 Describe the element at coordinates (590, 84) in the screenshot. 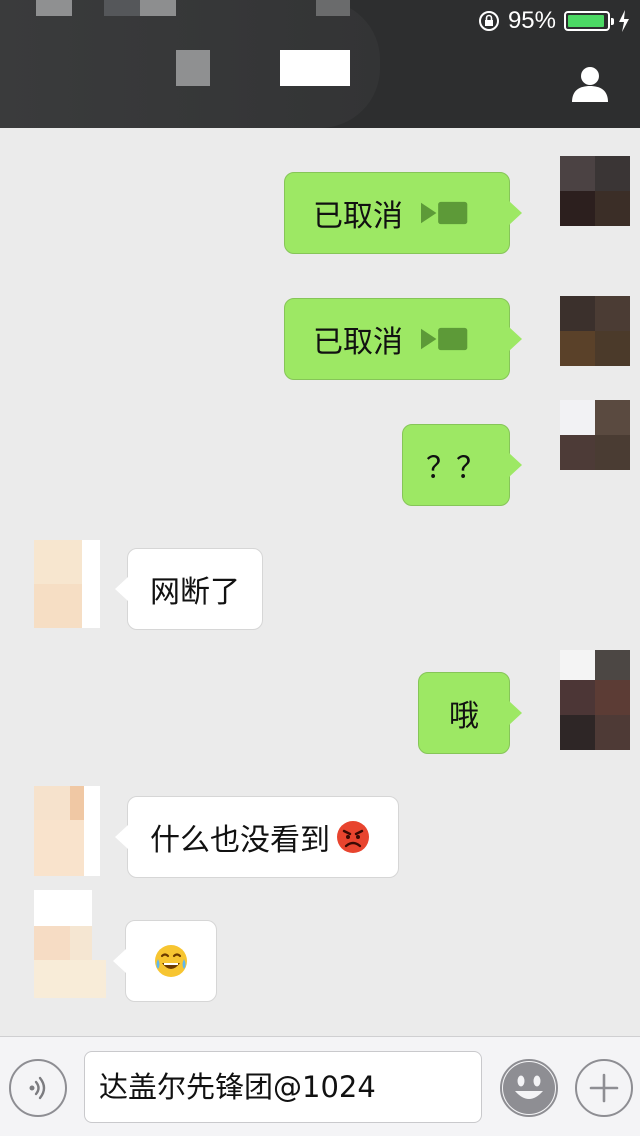

I see `person-icon` at that location.